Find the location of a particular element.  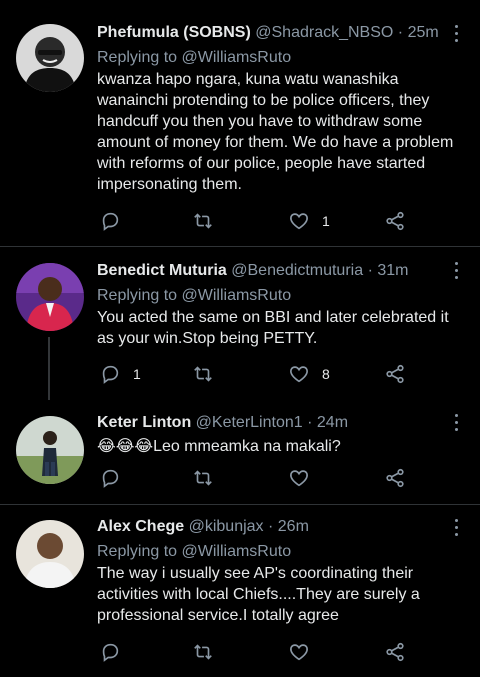

user-handle: @Benedictmuturia is located at coordinates (297, 270).